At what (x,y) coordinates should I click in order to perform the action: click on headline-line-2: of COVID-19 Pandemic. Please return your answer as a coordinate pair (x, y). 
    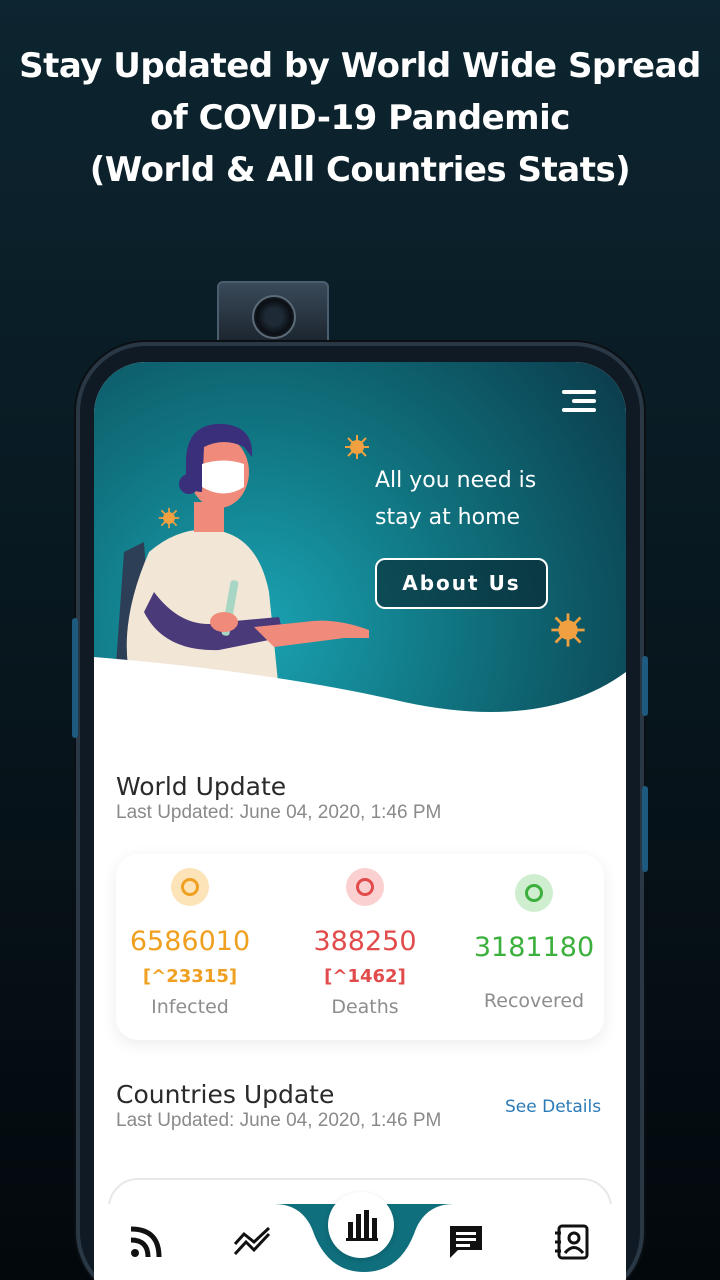
    Looking at the image, I should click on (360, 118).